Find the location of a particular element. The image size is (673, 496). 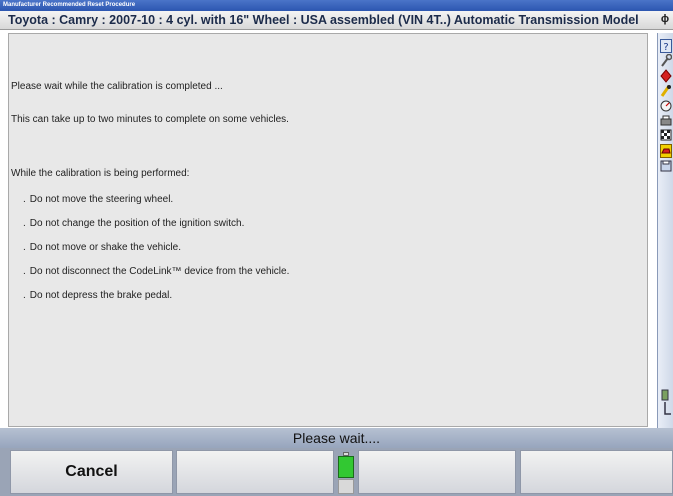

vehicle-info-icon: ϕ is located at coordinates (665, 19).